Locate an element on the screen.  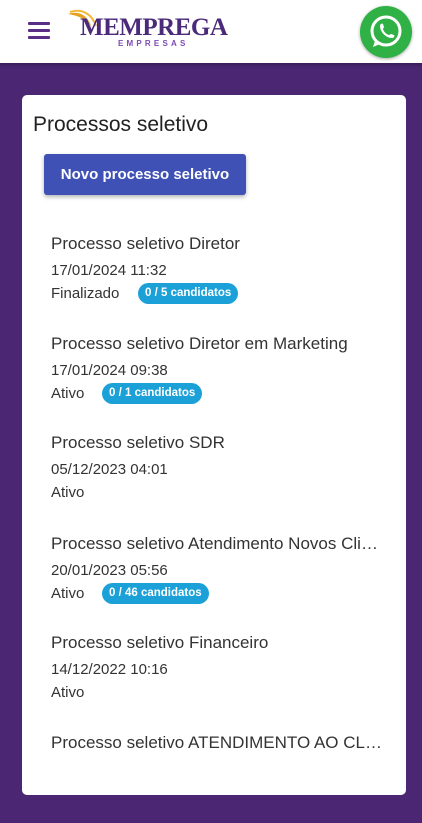
process-status: Finalizado is located at coordinates (85, 293).